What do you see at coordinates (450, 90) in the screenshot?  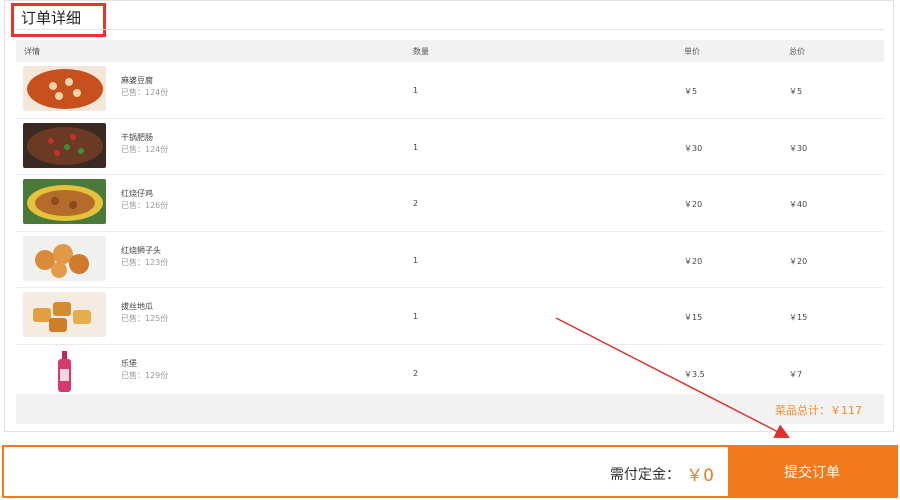 I see `table-row: 麻婆豆腐 已售：124份 1 ￥5 ￥5` at bounding box center [450, 90].